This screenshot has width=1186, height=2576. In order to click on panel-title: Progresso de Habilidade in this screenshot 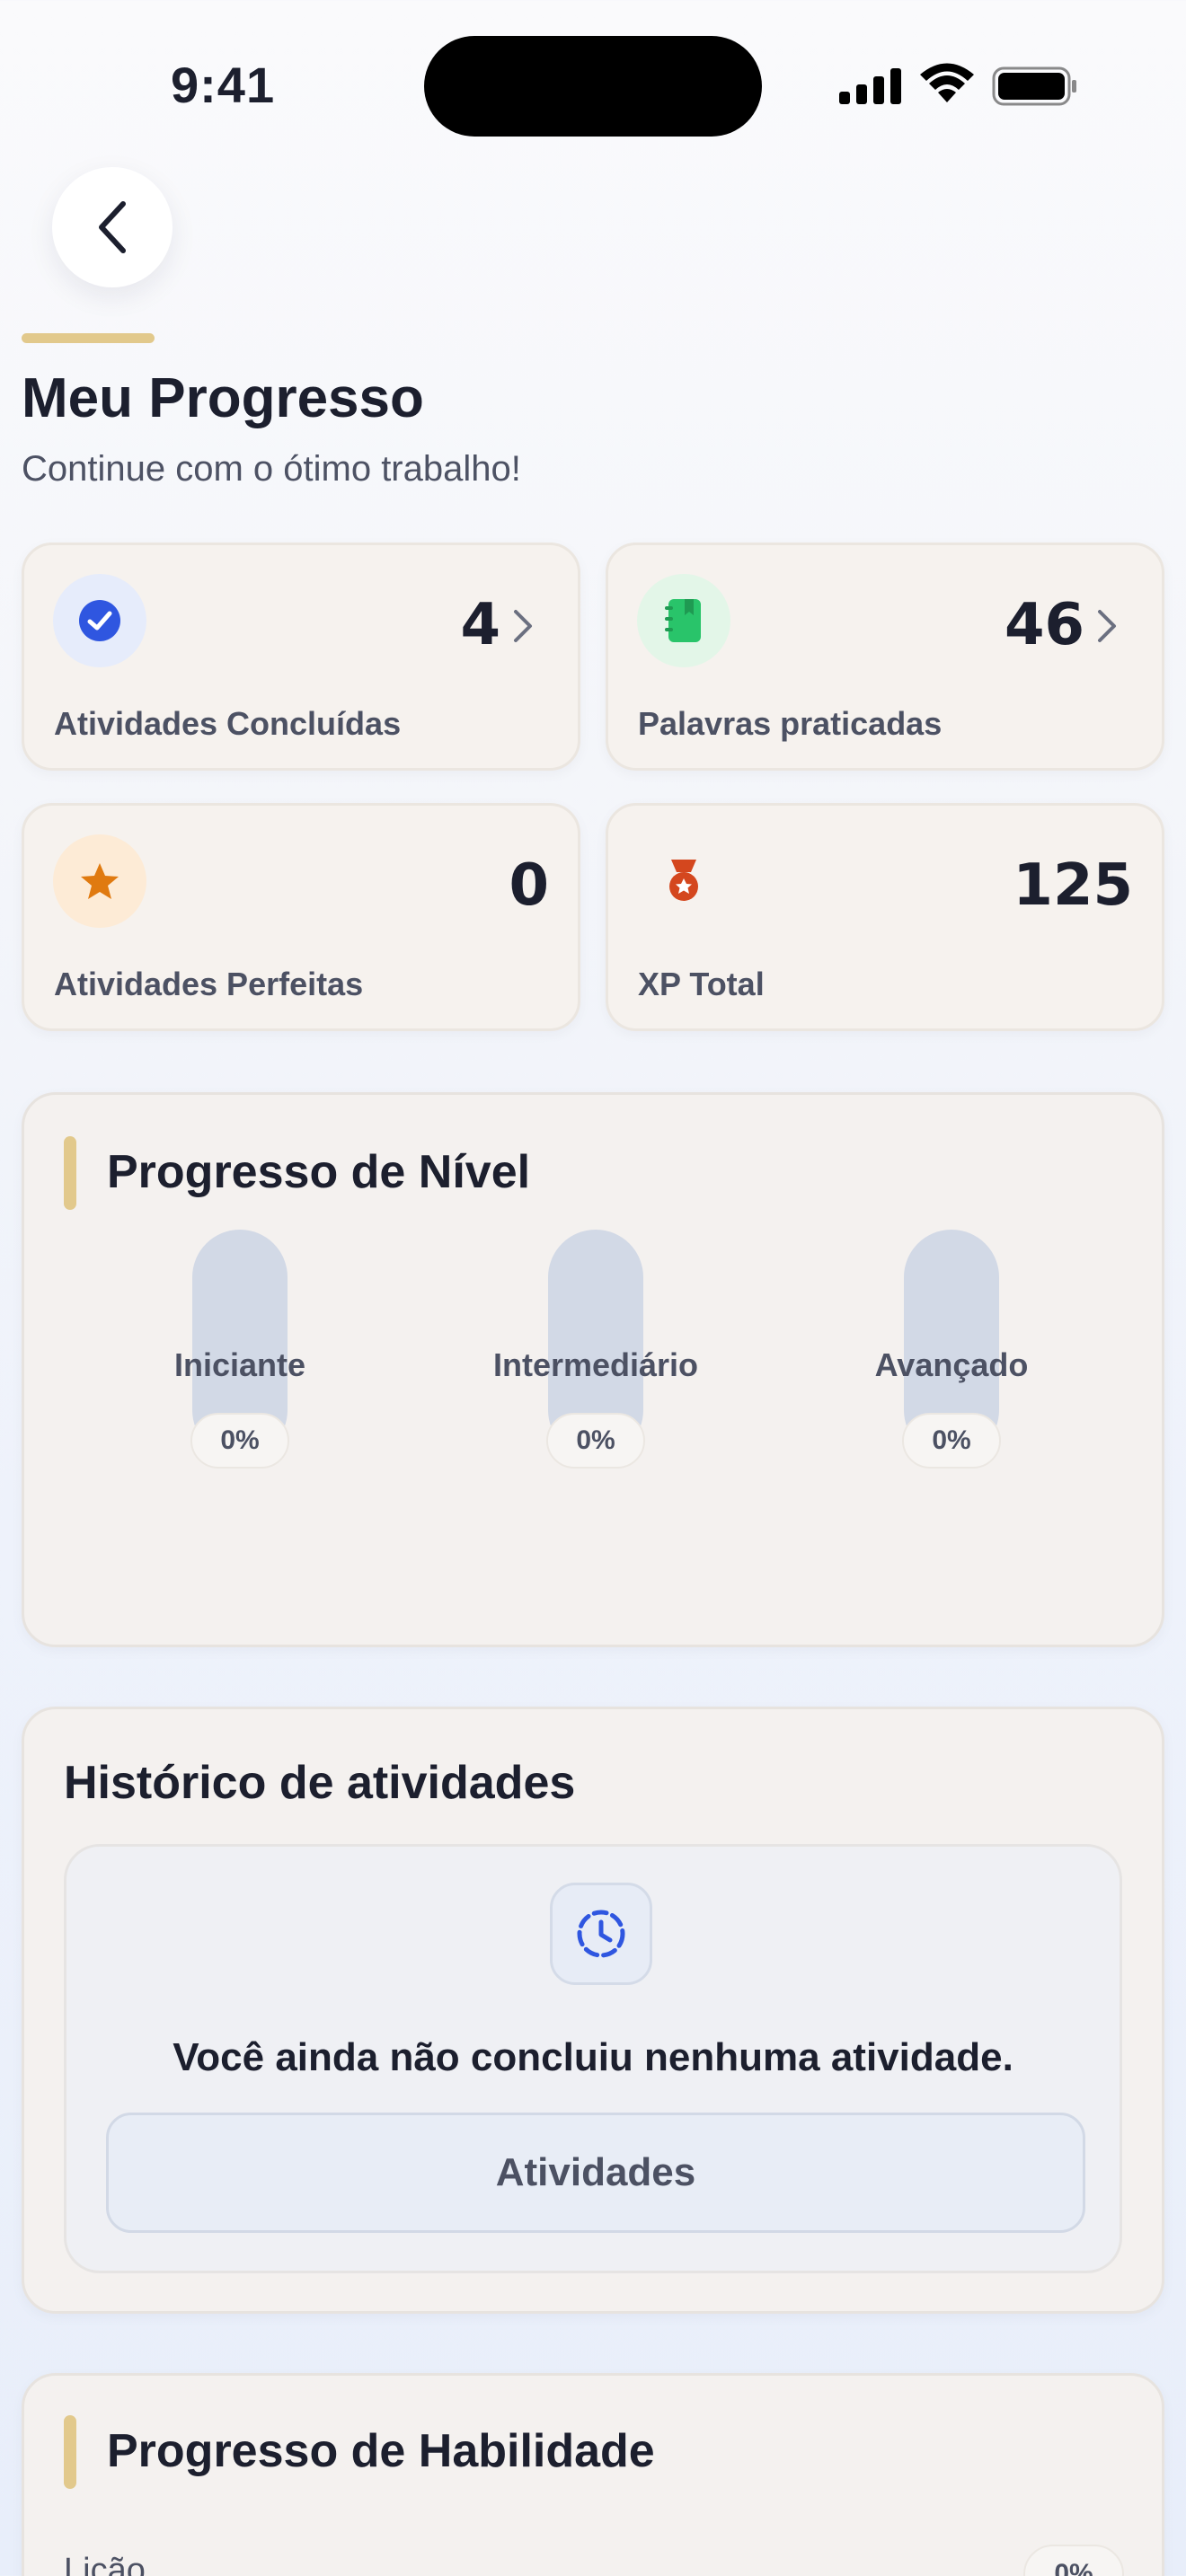, I will do `click(381, 2451)`.